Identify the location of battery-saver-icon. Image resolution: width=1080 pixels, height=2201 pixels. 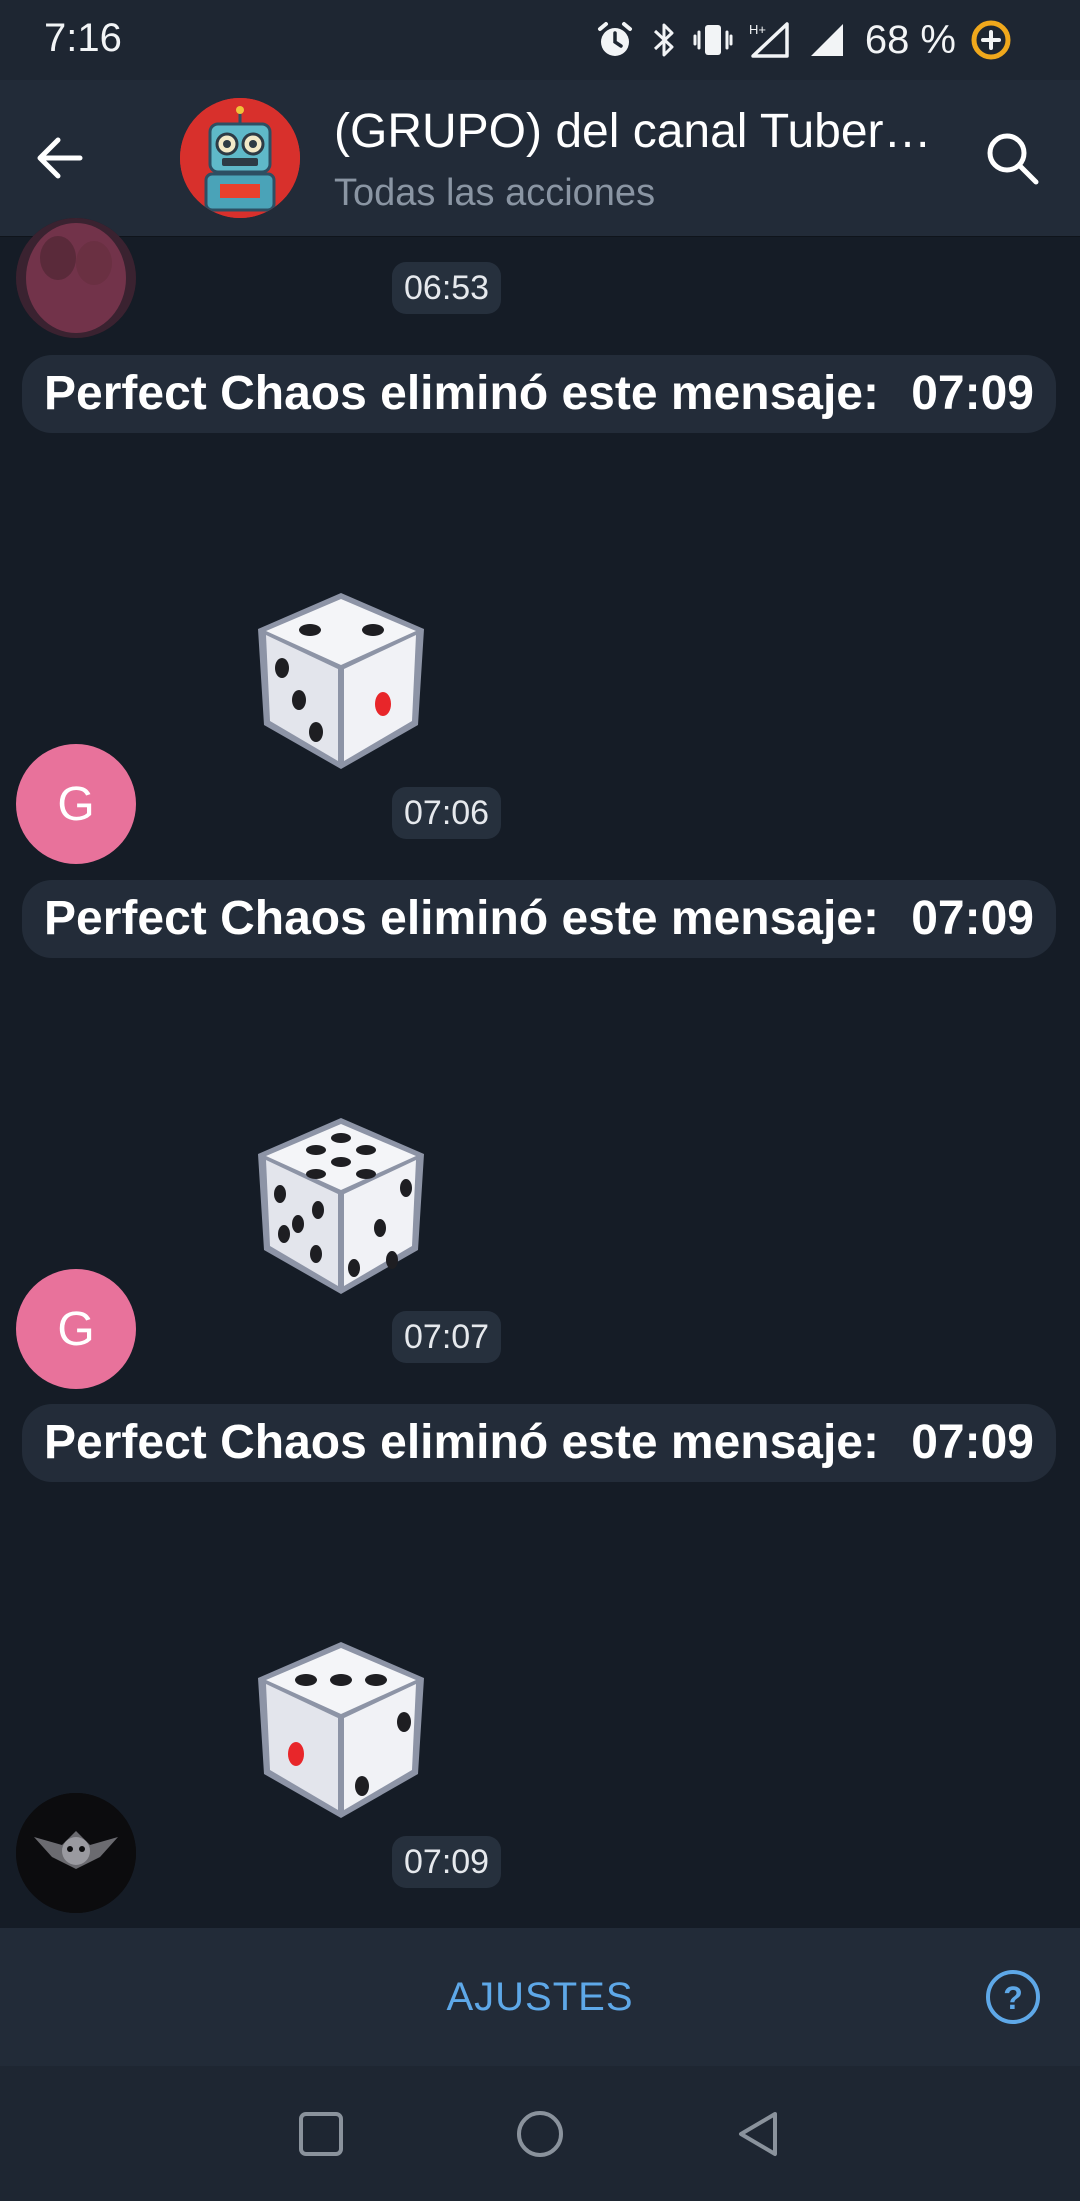
(991, 40).